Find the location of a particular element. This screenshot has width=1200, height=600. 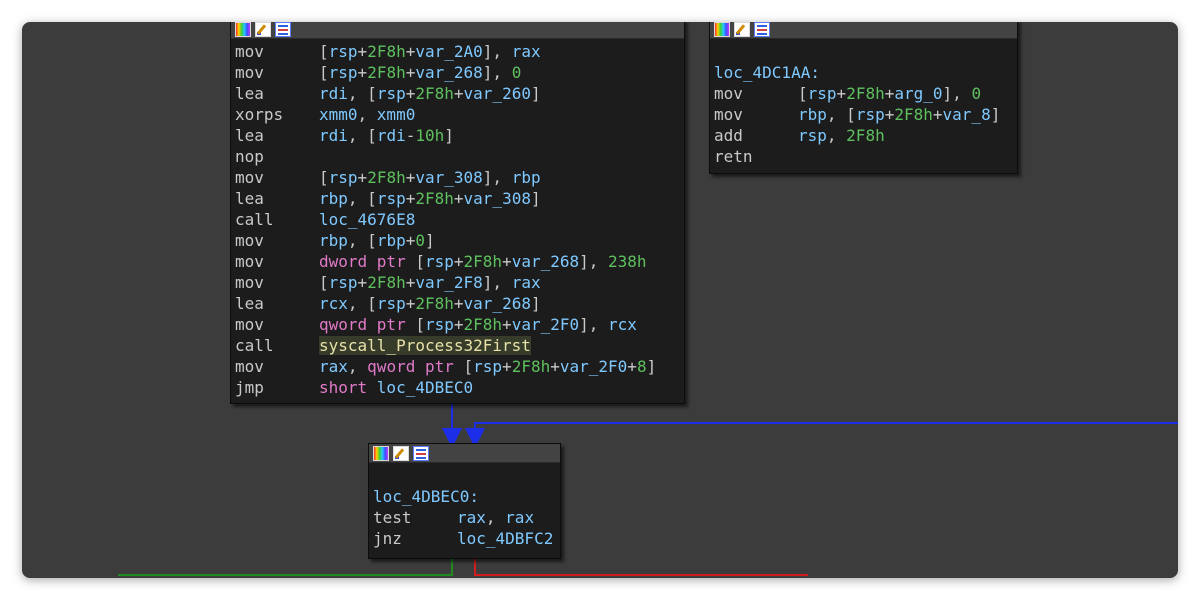

operands: rbp, [rsp+2F8h+var_8] is located at coordinates (899, 114).